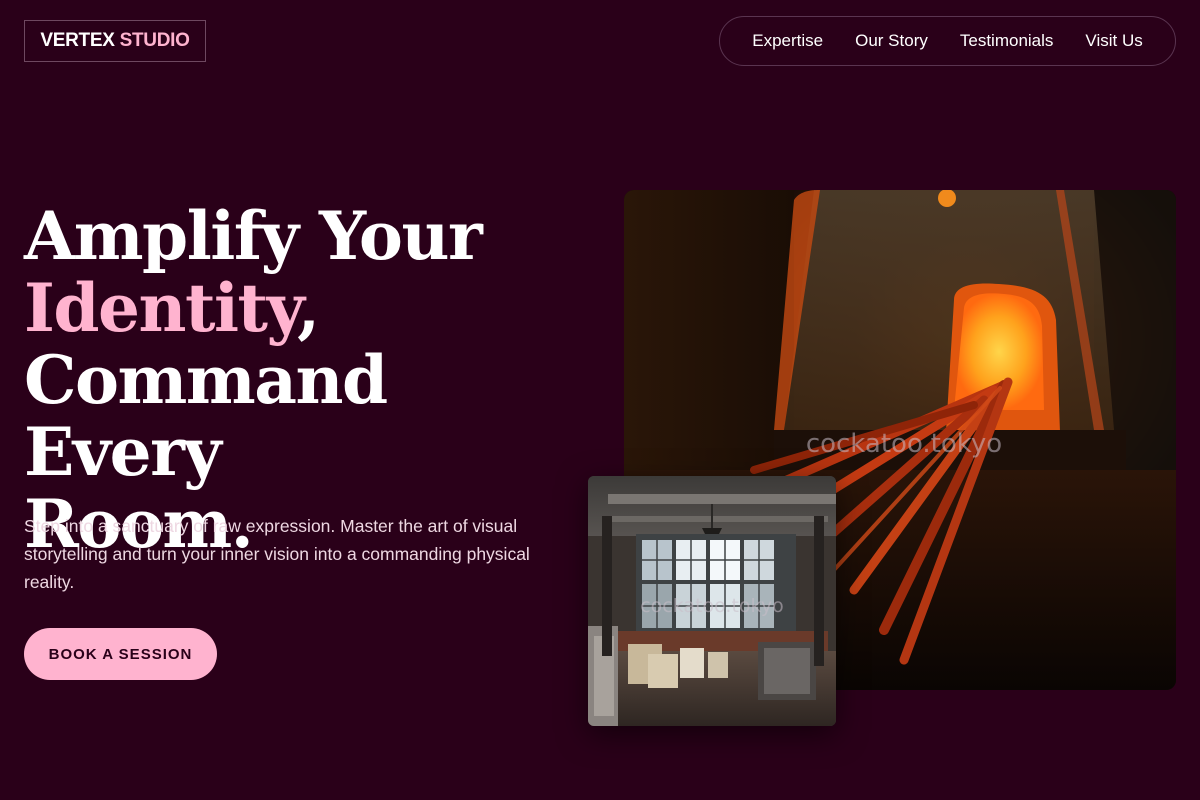 The image size is (1200, 800). What do you see at coordinates (891, 41) in the screenshot?
I see `nav-item-our-story: Our Story` at bounding box center [891, 41].